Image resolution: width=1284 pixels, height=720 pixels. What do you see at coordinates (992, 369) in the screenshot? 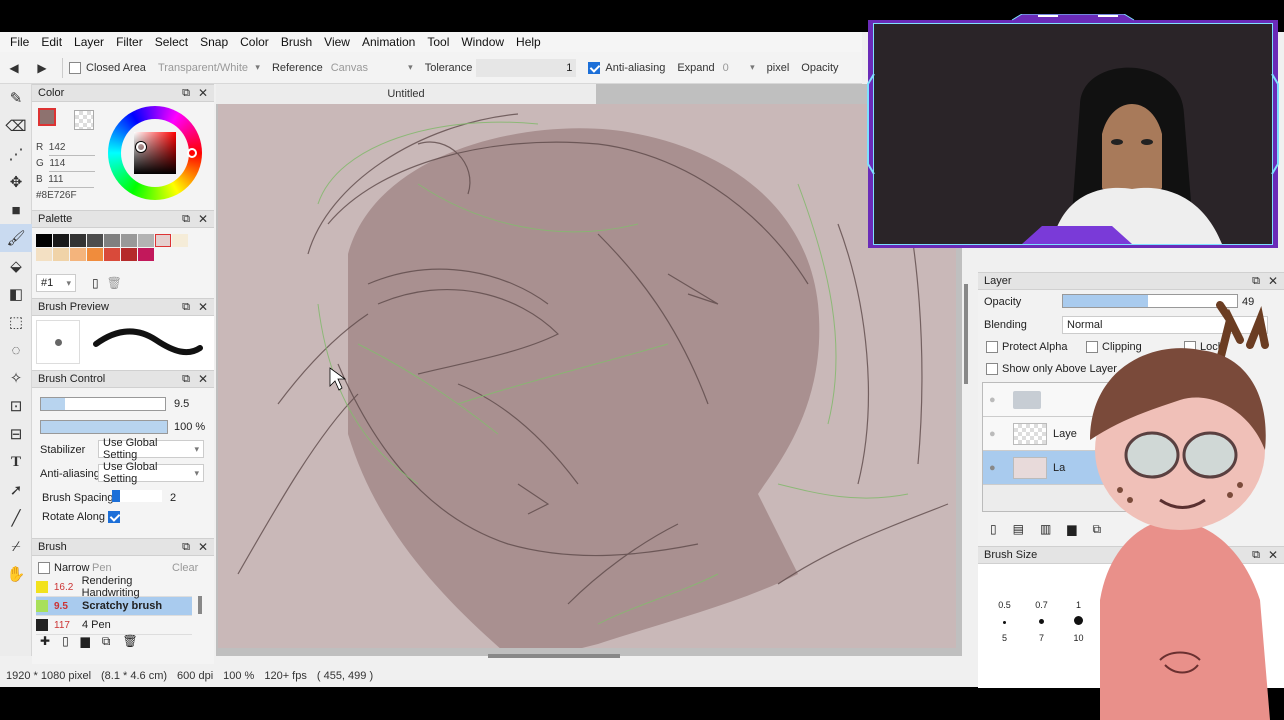
I see `show-only-above-checkbox` at bounding box center [992, 369].